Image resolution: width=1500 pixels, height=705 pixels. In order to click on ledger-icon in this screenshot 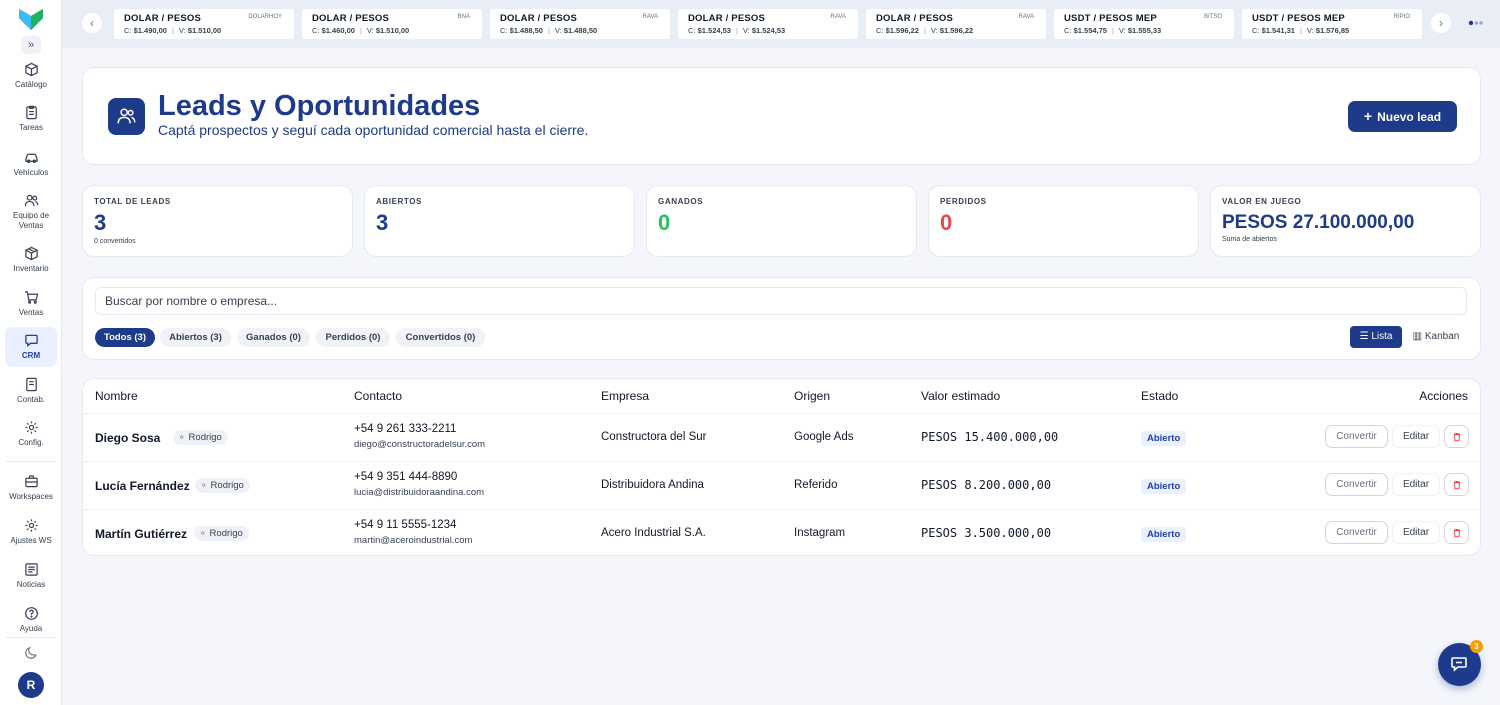, I will do `click(31, 384)`.